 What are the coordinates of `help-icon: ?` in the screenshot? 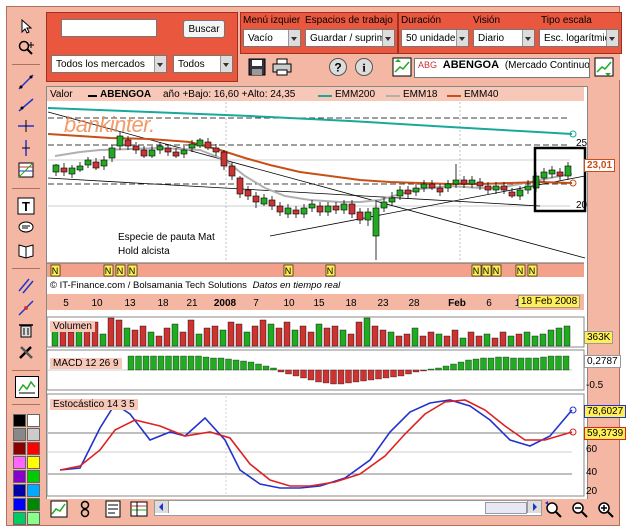 It's located at (338, 68).